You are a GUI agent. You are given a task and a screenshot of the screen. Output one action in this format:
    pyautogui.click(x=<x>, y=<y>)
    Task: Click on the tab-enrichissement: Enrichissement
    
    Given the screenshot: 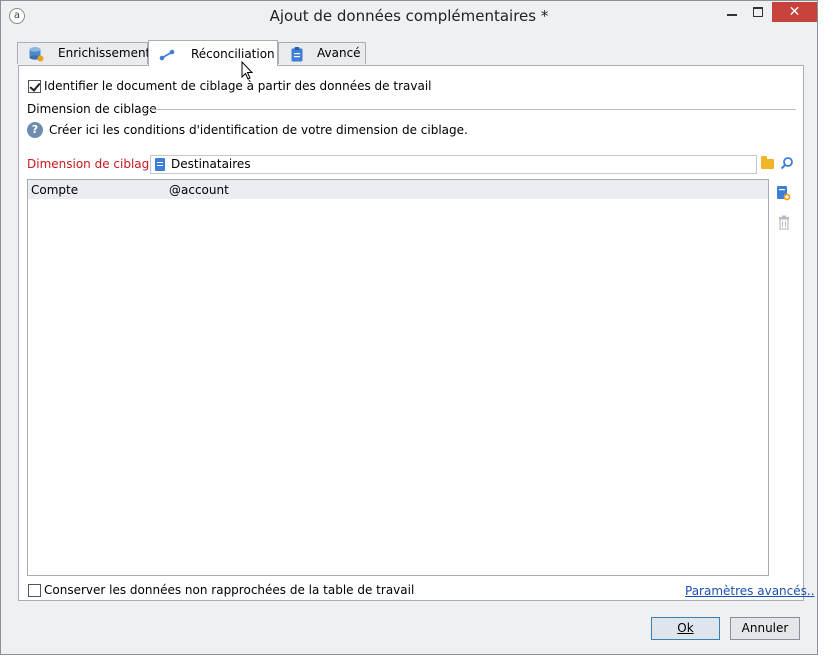 What is the action you would take?
    pyautogui.click(x=84, y=53)
    